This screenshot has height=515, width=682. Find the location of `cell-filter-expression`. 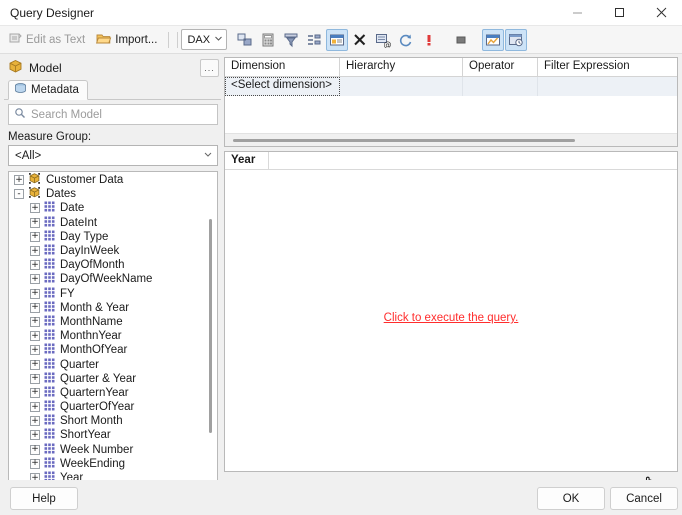

cell-filter-expression is located at coordinates (607, 86).